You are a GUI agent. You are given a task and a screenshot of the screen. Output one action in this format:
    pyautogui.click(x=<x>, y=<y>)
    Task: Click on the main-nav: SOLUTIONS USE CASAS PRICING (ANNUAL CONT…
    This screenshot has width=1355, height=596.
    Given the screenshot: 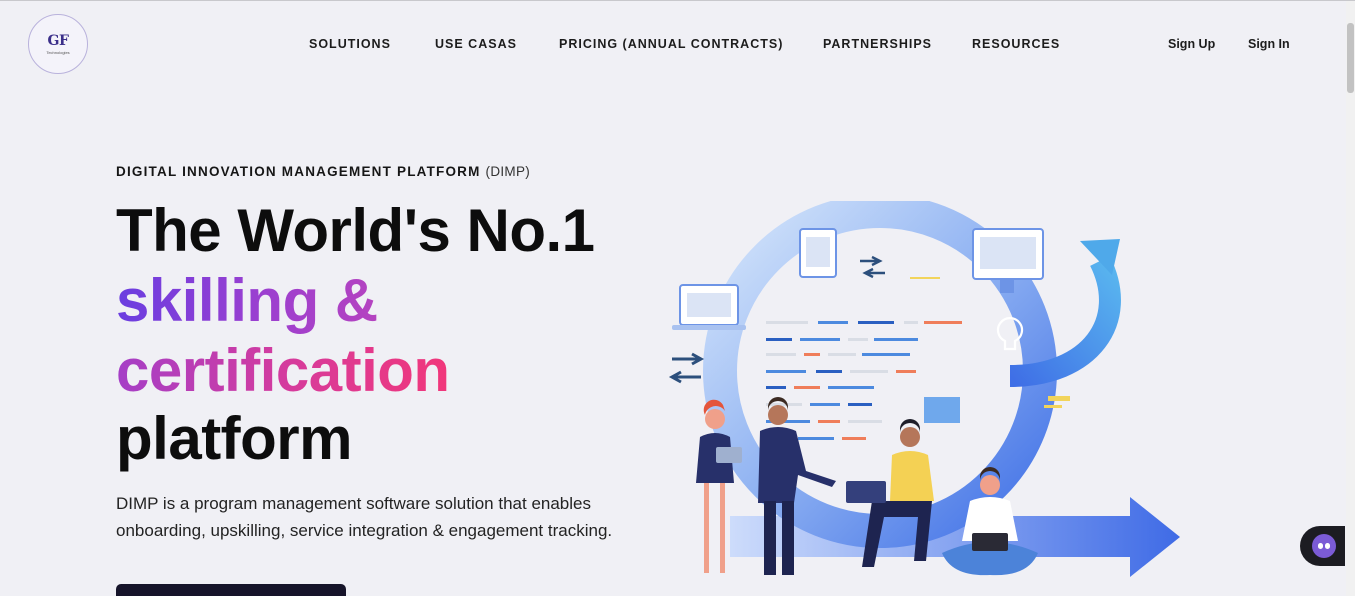 What is the action you would take?
    pyautogui.click(x=677, y=45)
    